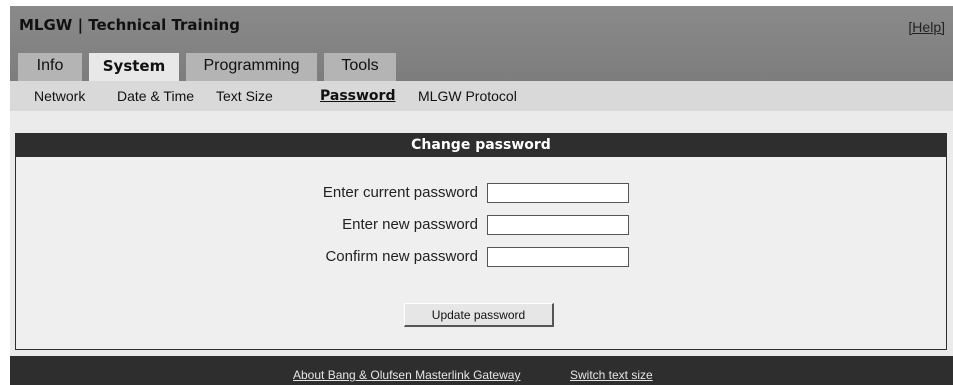 This screenshot has width=953, height=385. I want to click on current-password-input, so click(558, 193).